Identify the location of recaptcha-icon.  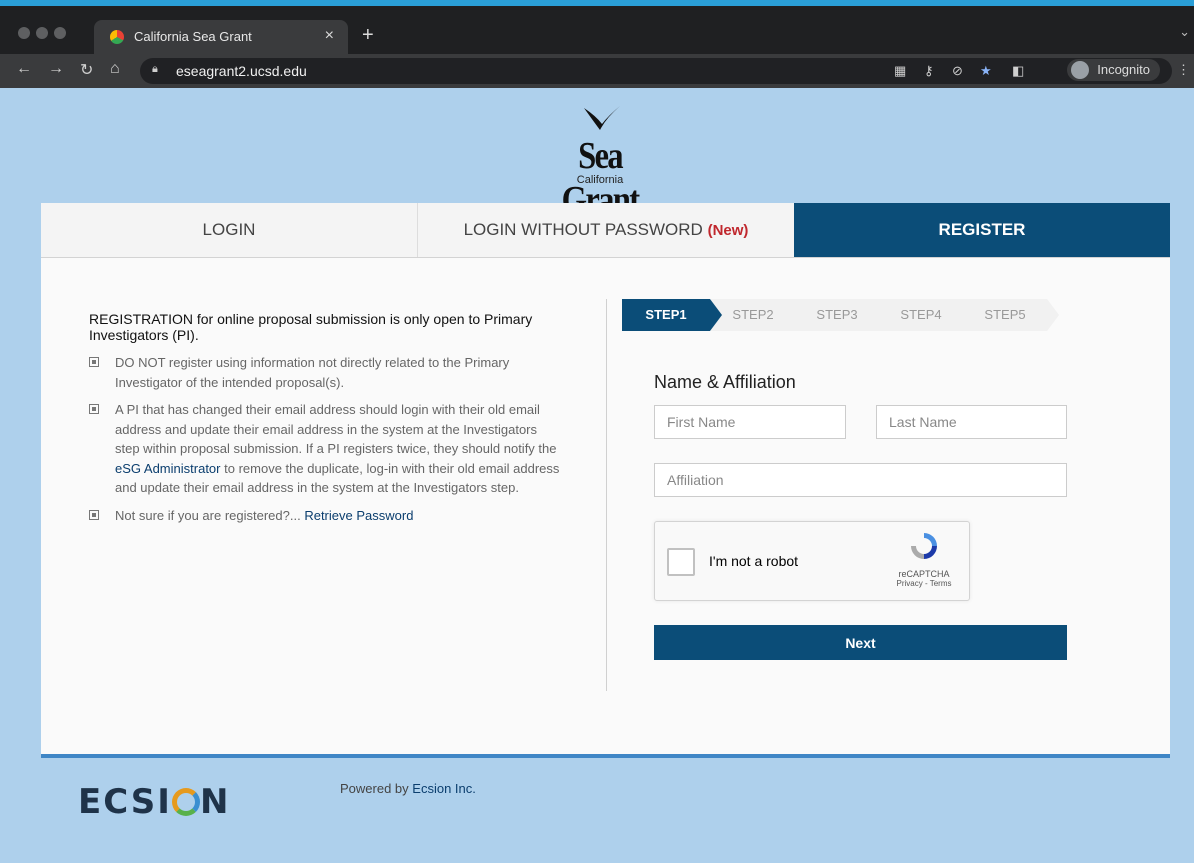
(924, 546).